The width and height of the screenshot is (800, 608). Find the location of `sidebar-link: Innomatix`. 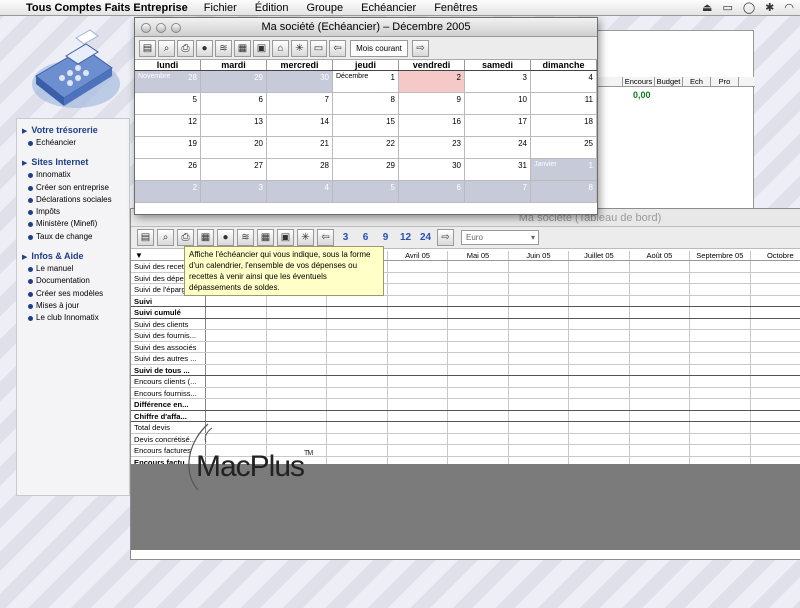

sidebar-link: Innomatix is located at coordinates (73, 175).